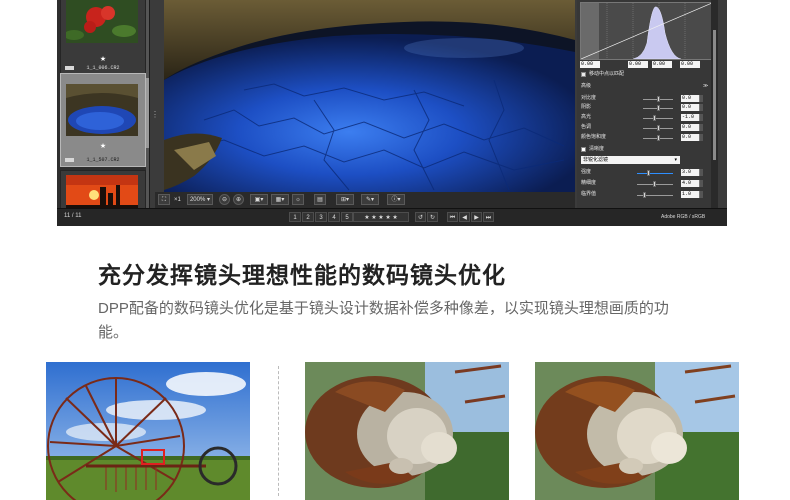 The image size is (790, 500). Describe the element at coordinates (432, 217) in the screenshot. I see `rotate-right-button: ↻` at that location.